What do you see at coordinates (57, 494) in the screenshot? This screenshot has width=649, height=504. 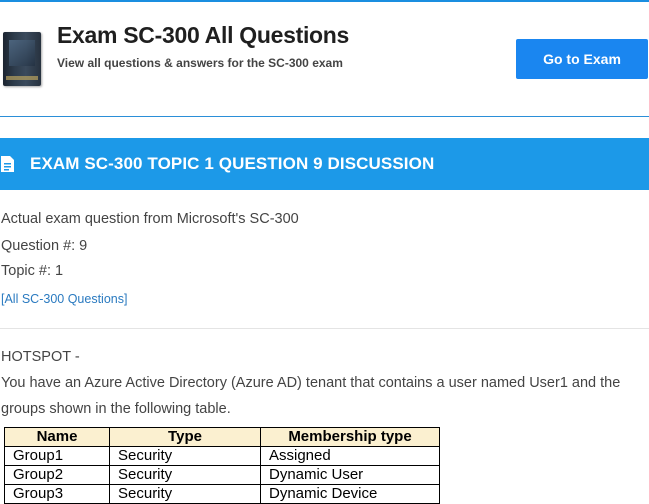 I see `table-cell: Group3` at bounding box center [57, 494].